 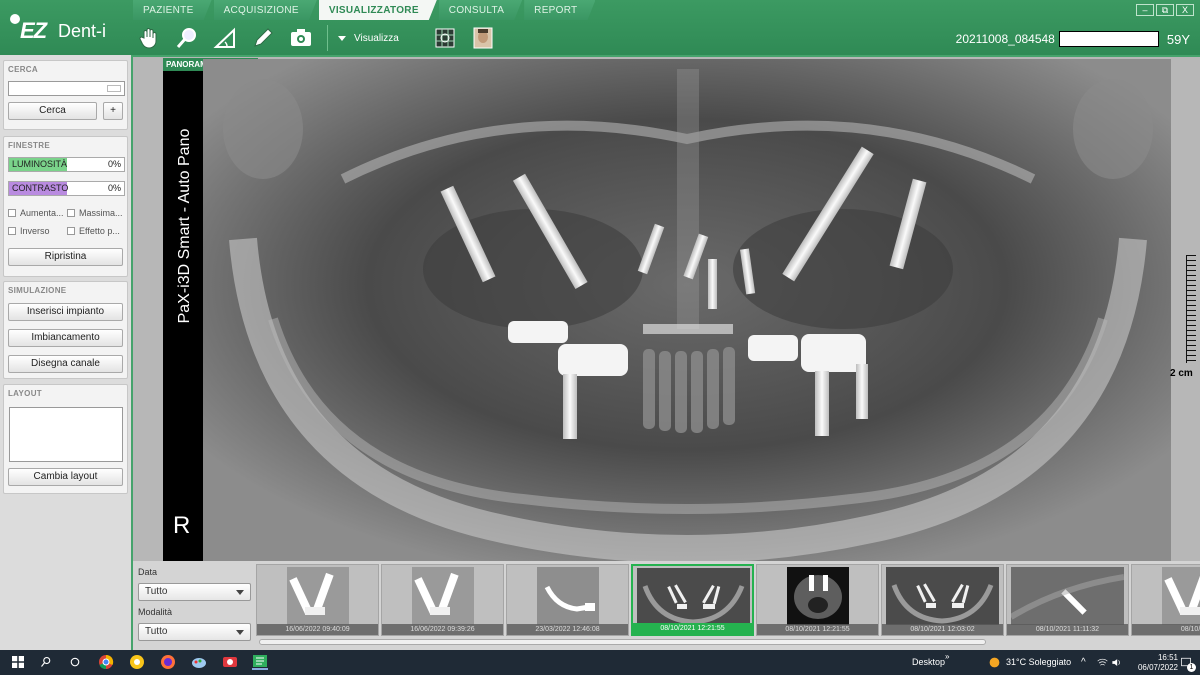 I want to click on inserisci-impianto-button: Inserisci impianto, so click(x=65, y=312).